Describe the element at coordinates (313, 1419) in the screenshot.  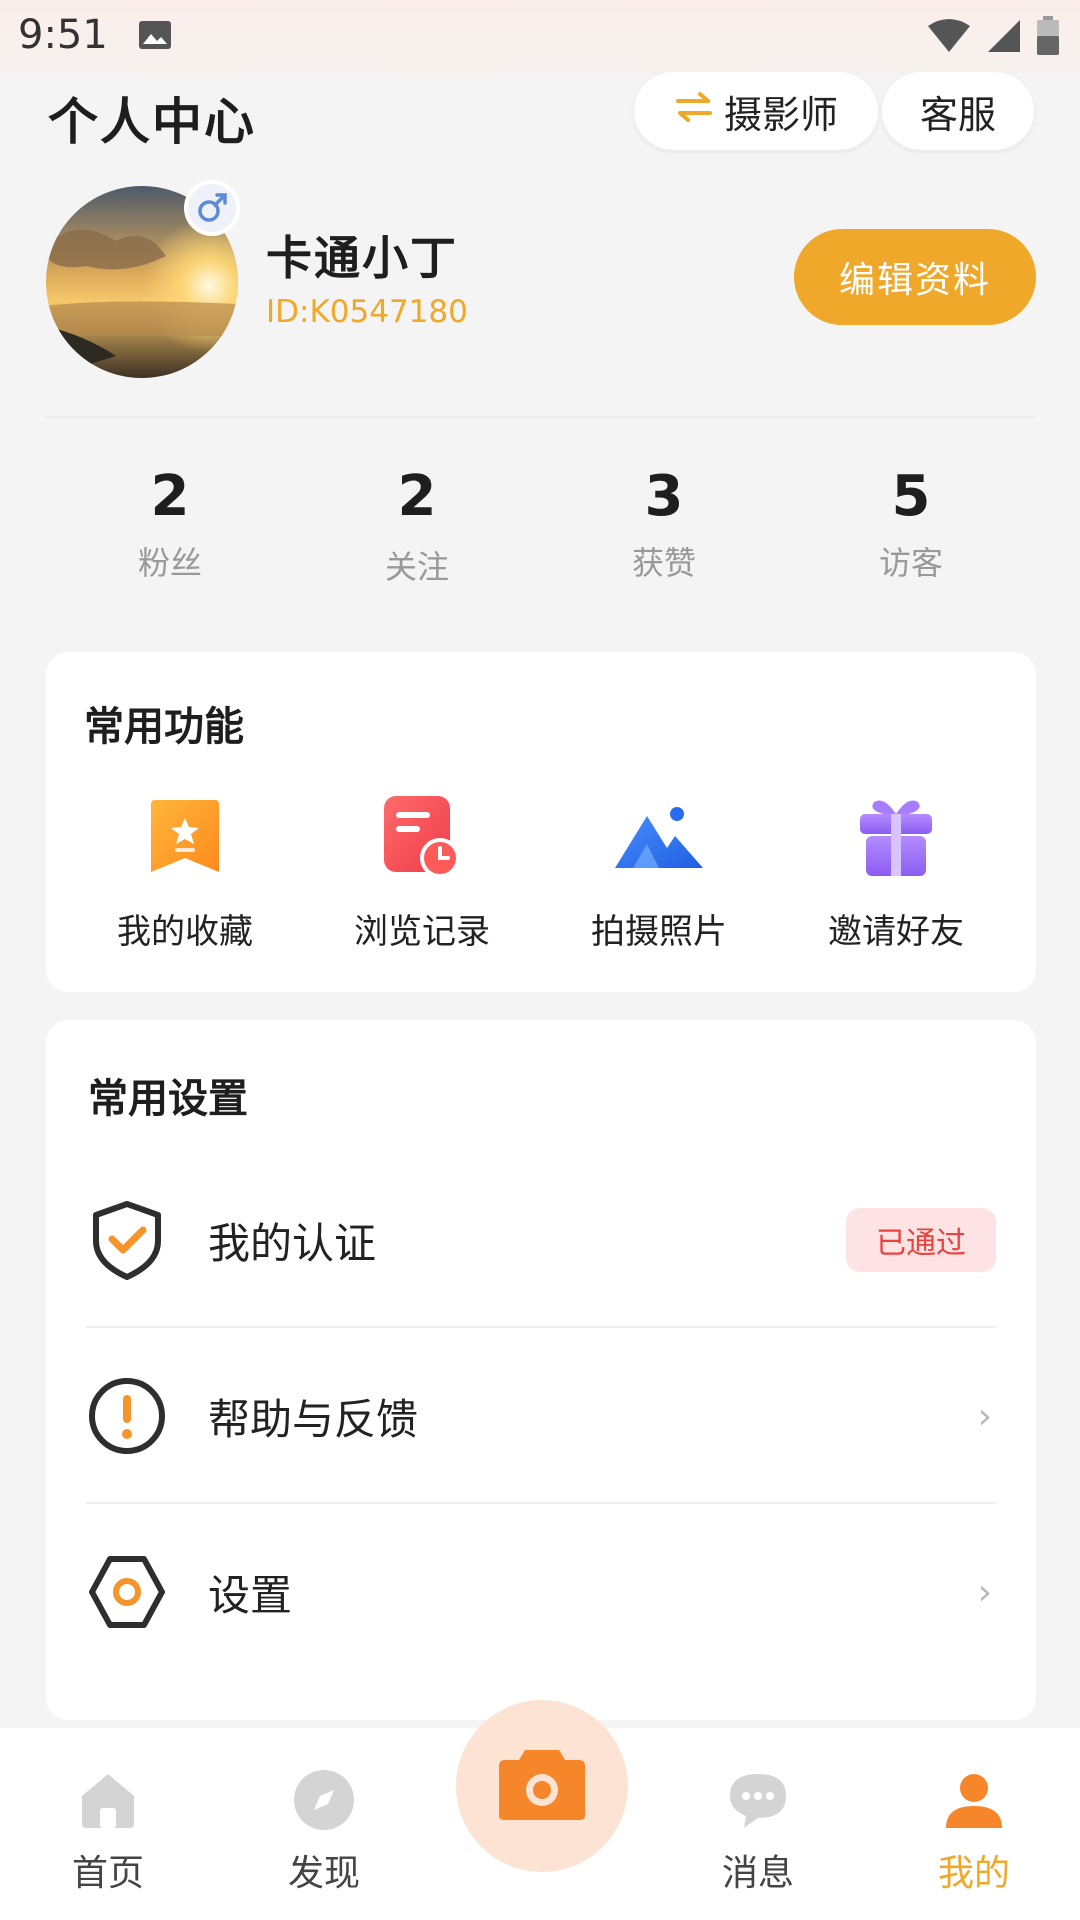
I see `settings-row-label: 帮助与反馈` at that location.